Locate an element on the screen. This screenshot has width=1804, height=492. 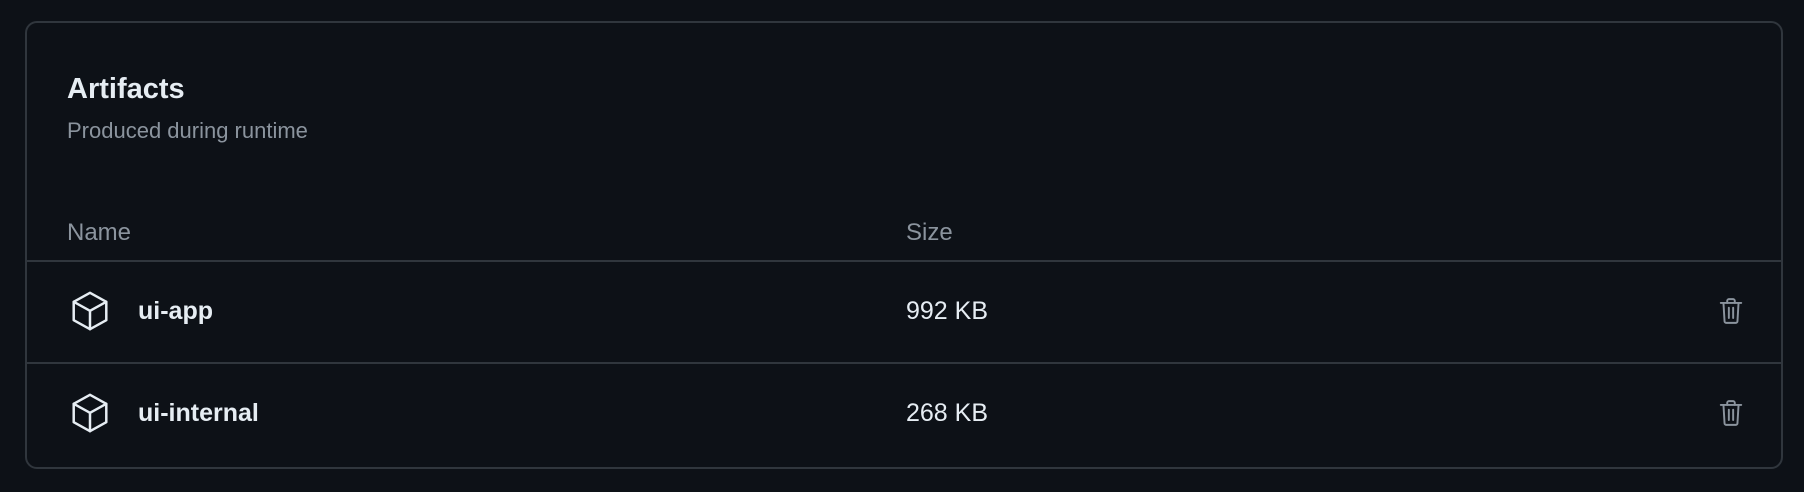
column-header-name: Name is located at coordinates (99, 232).